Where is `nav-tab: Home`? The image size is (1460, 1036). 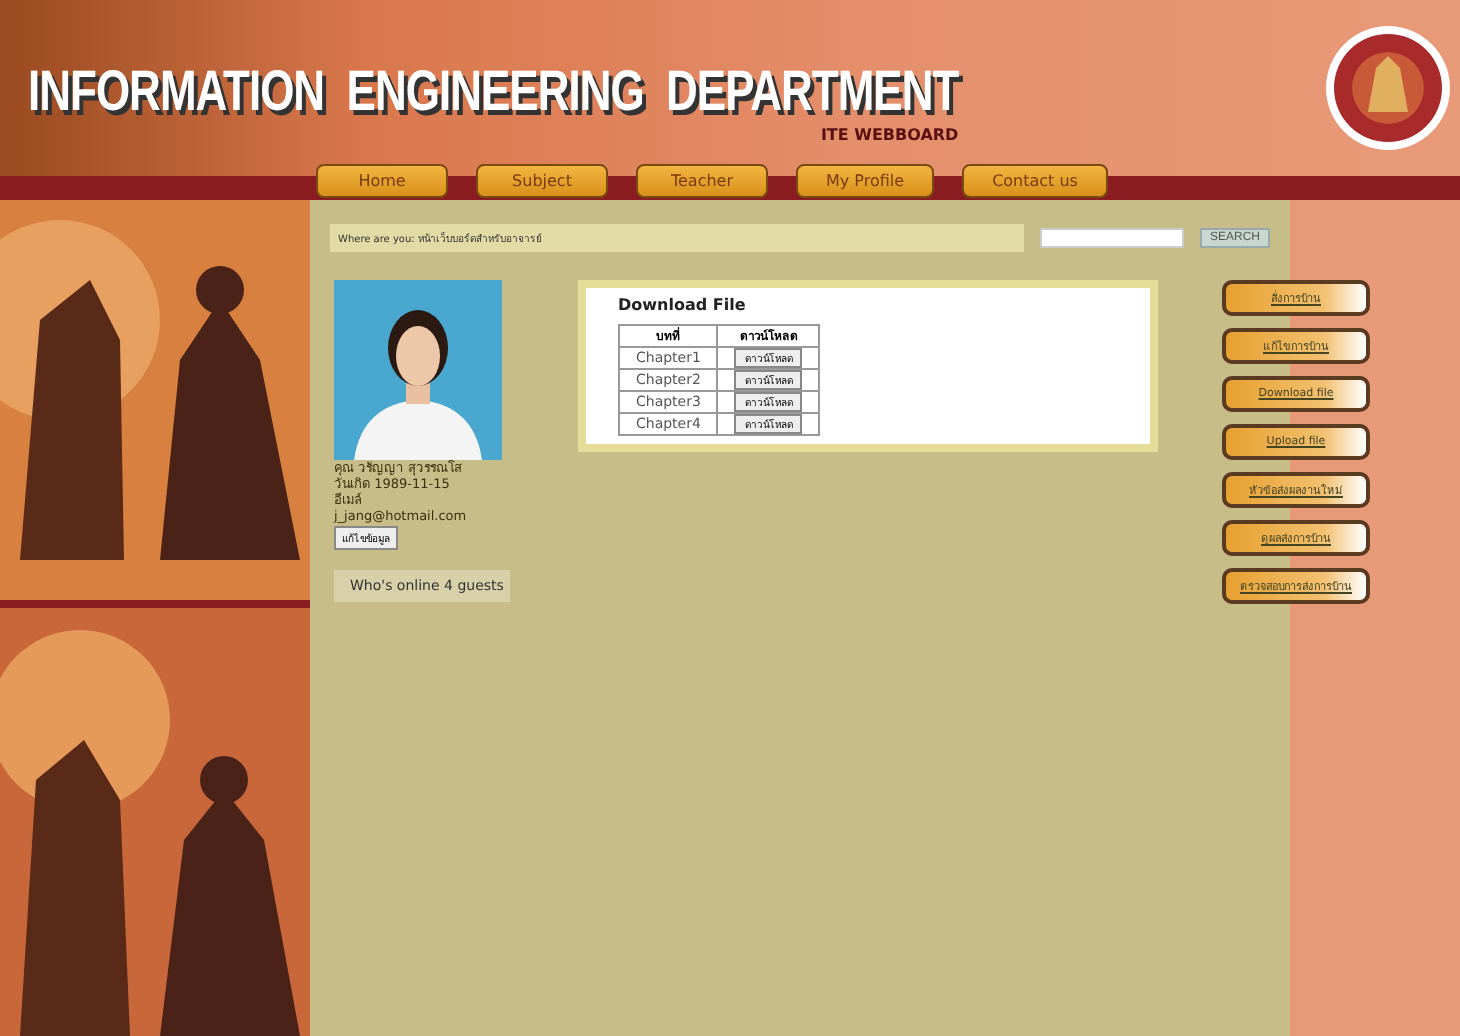 nav-tab: Home is located at coordinates (382, 181).